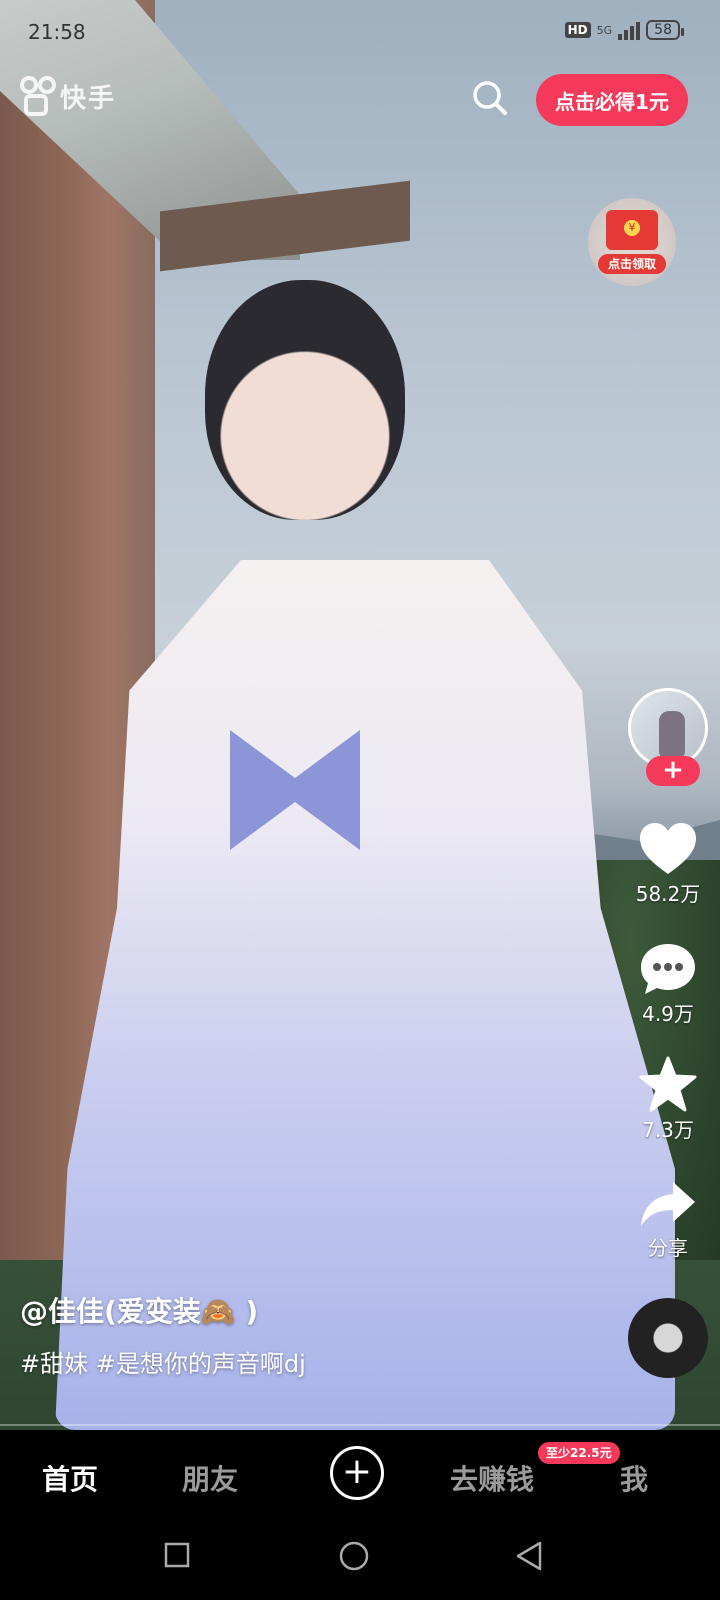 This screenshot has height=1600, width=720. What do you see at coordinates (38, 96) in the screenshot?
I see `kuaishou-logo-icon` at bounding box center [38, 96].